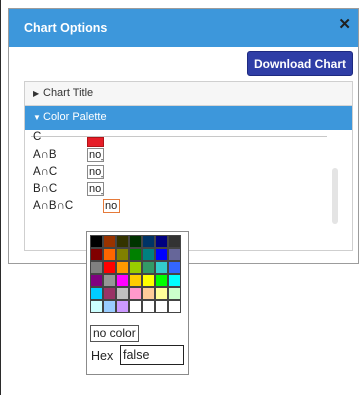  Describe the element at coordinates (36, 93) in the screenshot. I see `triangle-right-icon: ▶` at that location.